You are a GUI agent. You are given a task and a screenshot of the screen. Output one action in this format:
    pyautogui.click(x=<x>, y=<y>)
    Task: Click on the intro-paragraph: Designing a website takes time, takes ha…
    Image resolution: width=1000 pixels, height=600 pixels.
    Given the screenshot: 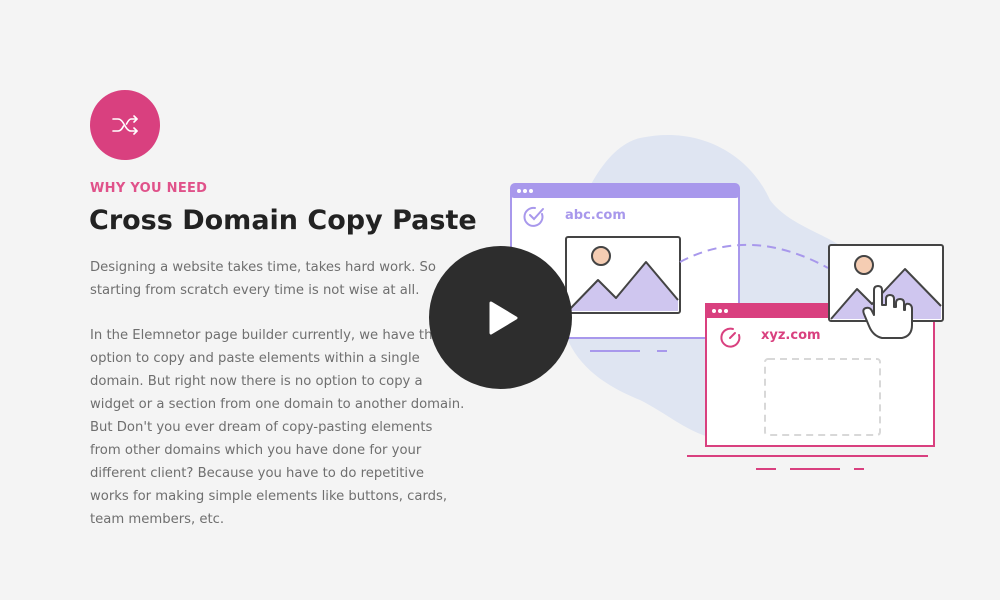 What is the action you would take?
    pyautogui.click(x=263, y=279)
    